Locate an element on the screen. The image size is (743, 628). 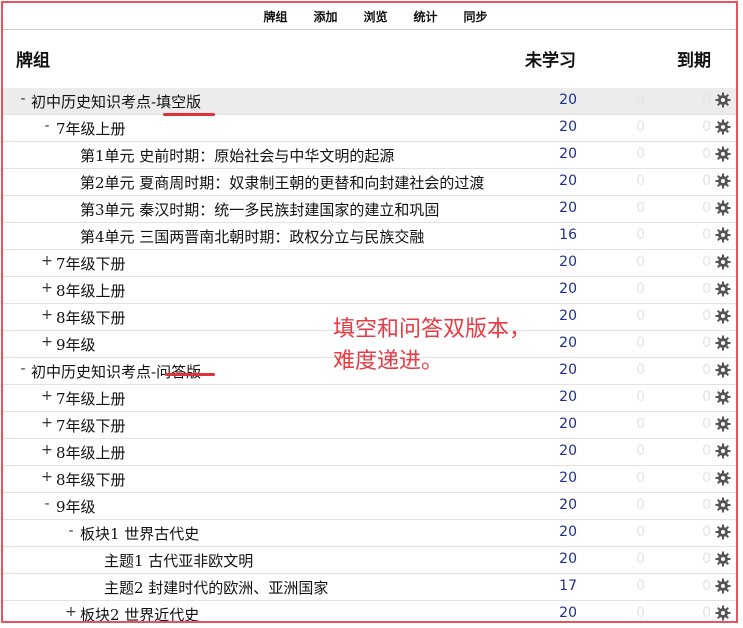
deck-row: 第2单元 夏商周时期：奴隶制王朝的更替和向封建社会的过渡 20 0 0 is located at coordinates (369, 182).